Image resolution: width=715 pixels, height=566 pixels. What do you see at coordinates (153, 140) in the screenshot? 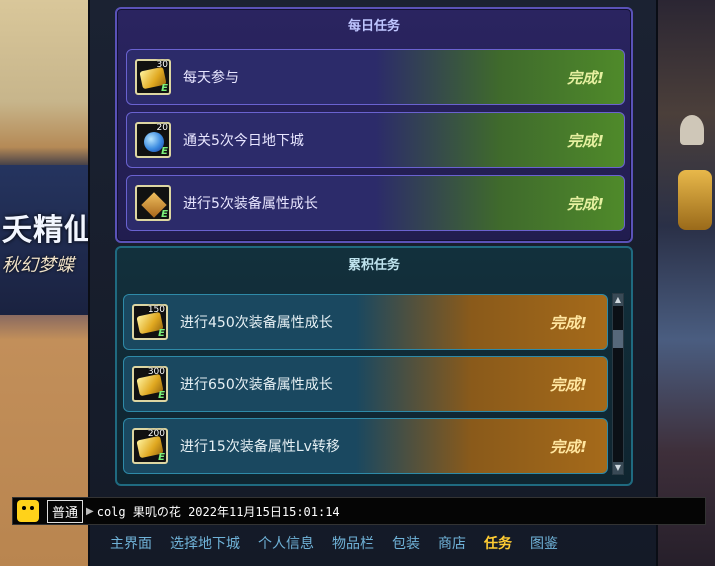
I see `blue-gem-icon: 20 E` at bounding box center [153, 140].